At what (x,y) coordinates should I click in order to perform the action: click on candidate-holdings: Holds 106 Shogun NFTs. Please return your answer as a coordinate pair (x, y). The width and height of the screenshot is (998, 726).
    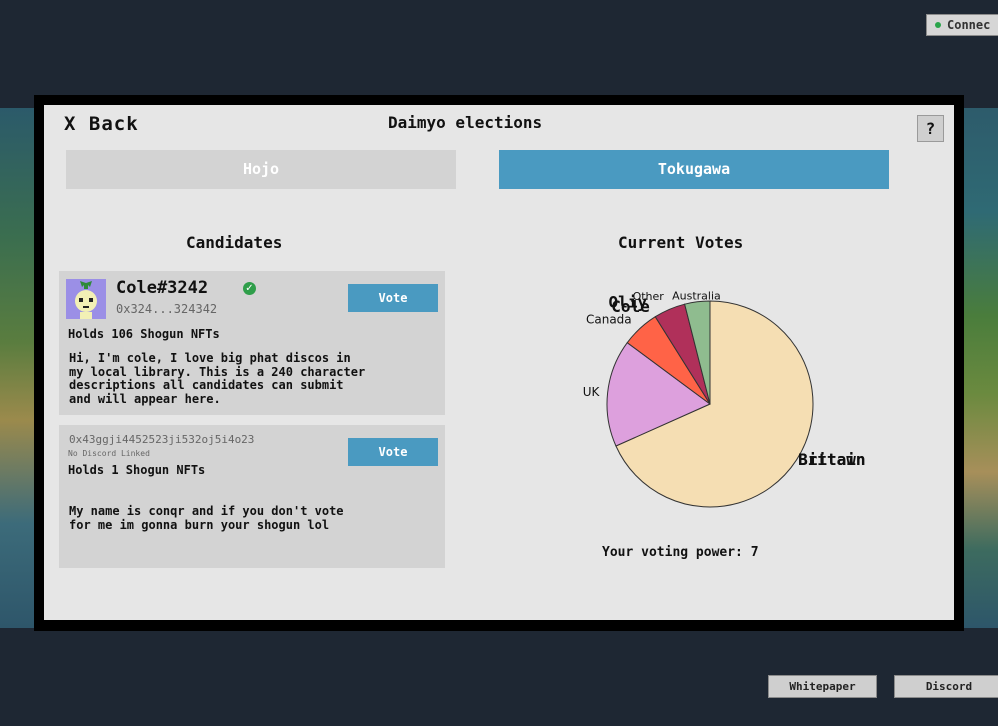
    Looking at the image, I should click on (144, 334).